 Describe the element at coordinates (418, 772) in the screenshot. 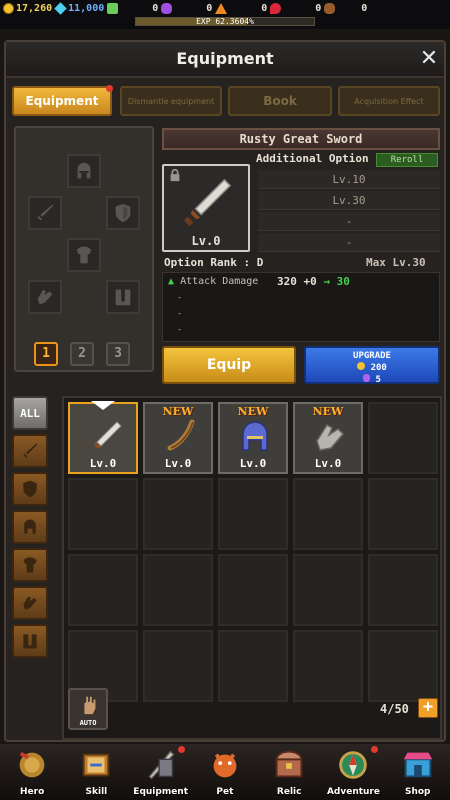

I see `nav-shop: Shop` at that location.